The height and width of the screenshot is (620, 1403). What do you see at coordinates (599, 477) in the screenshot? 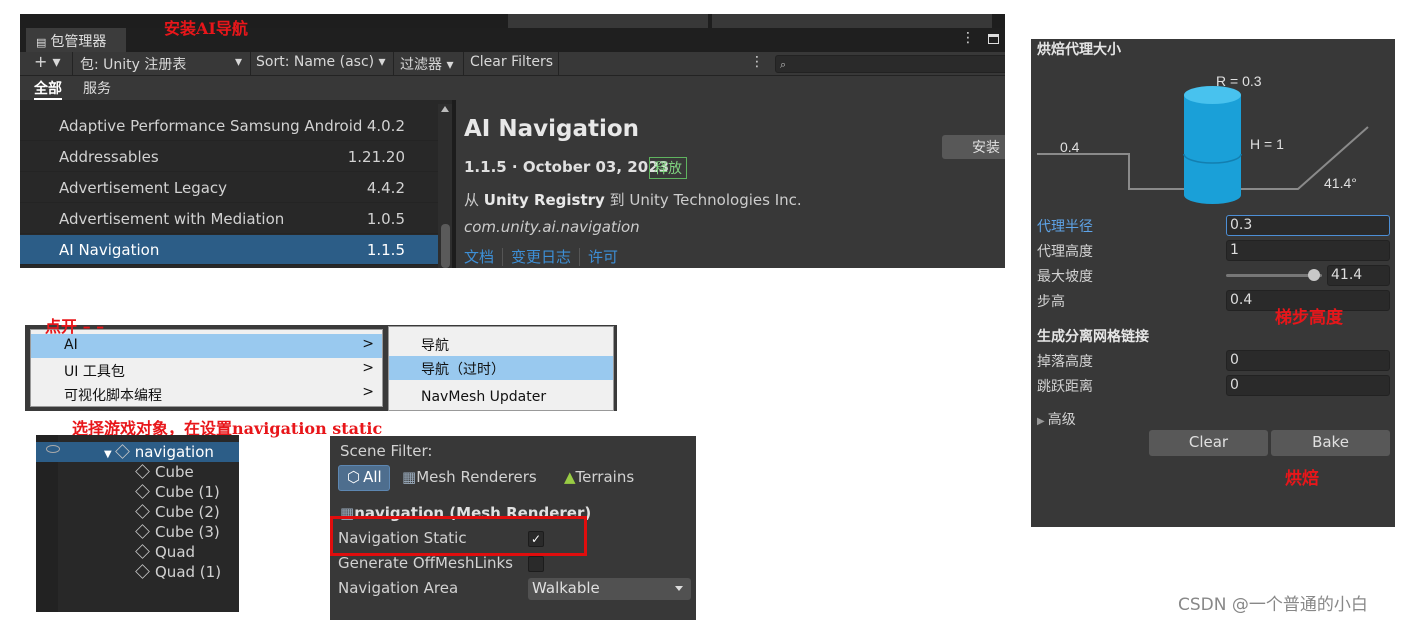
I see `filter-terrains-button: ▲Terrains` at bounding box center [599, 477].